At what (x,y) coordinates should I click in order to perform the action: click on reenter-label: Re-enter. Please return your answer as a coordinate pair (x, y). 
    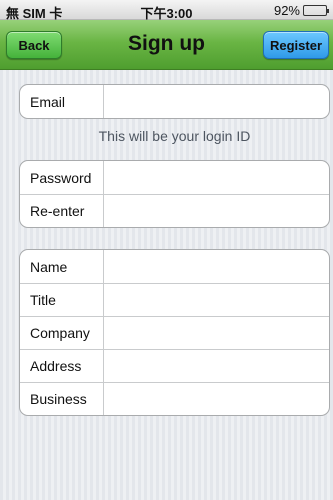
    Looking at the image, I should click on (62, 211).